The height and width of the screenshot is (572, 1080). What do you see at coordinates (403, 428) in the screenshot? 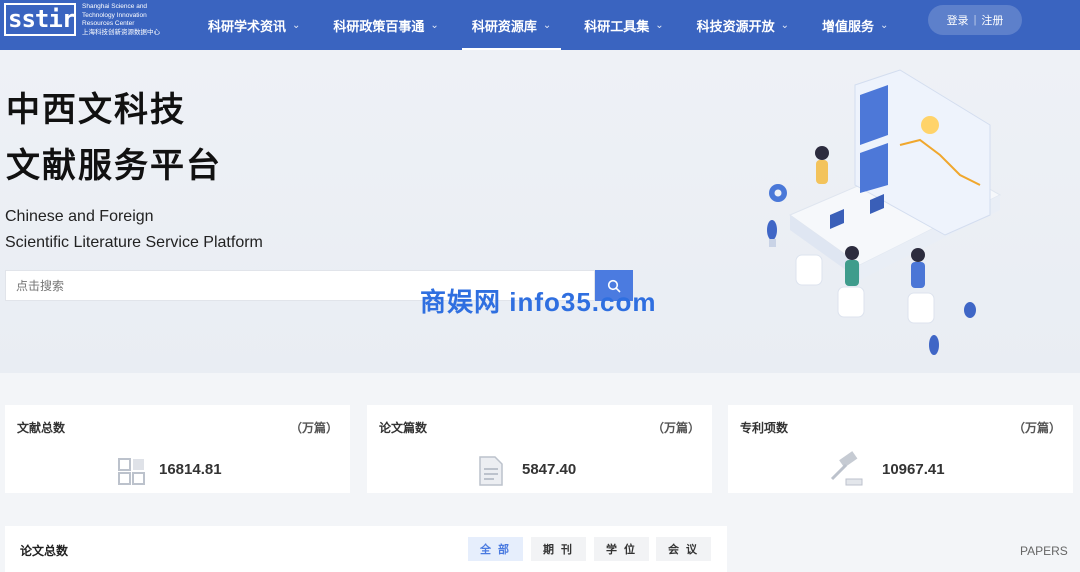
I see `stat-label: 论文篇数` at bounding box center [403, 428].